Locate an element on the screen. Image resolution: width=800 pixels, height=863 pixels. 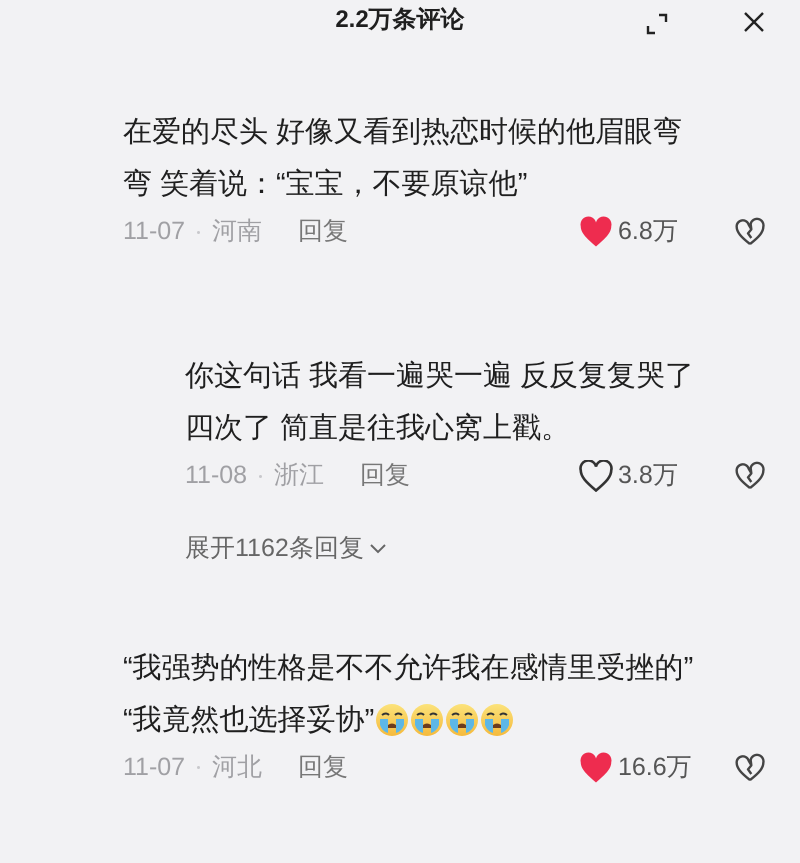
comment-text: “我强势的性格是不不允许我在感情里受挫的” “我竟然也选择妥协” is located at coordinates (408, 694).